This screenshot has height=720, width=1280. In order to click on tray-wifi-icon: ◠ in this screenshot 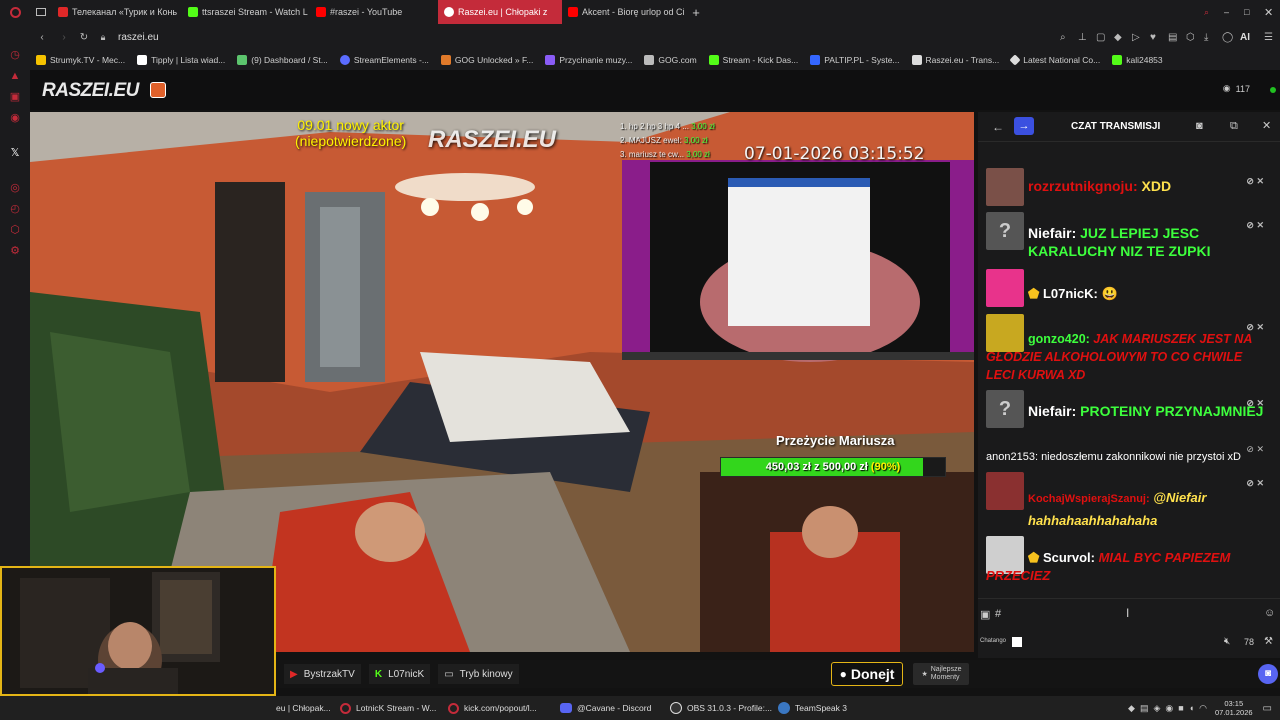, I will do `click(1203, 708)`.